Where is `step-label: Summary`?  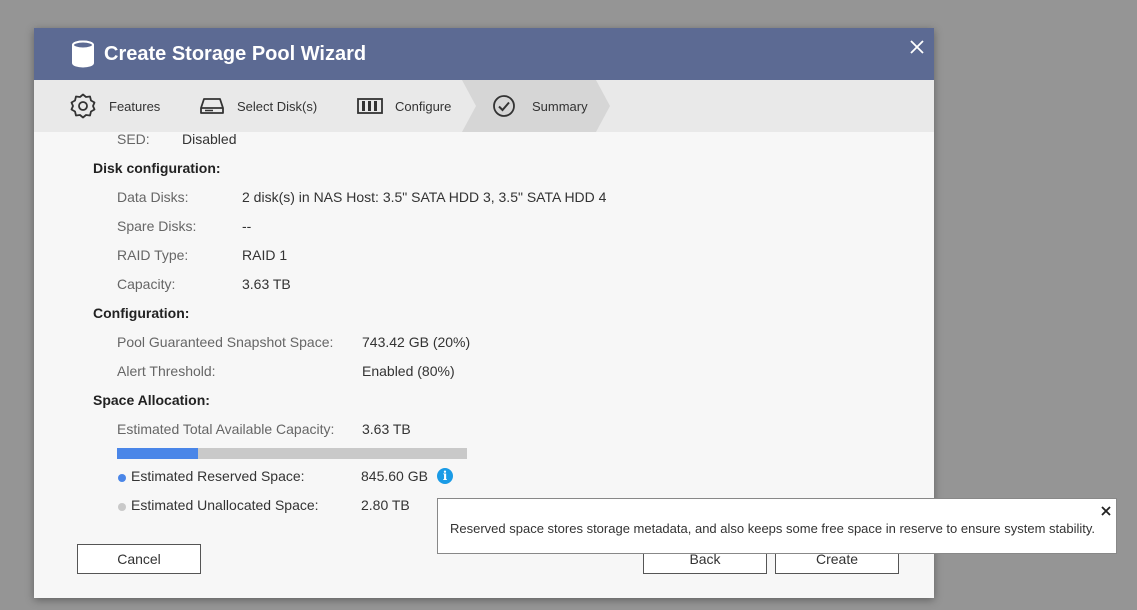 step-label: Summary is located at coordinates (560, 106).